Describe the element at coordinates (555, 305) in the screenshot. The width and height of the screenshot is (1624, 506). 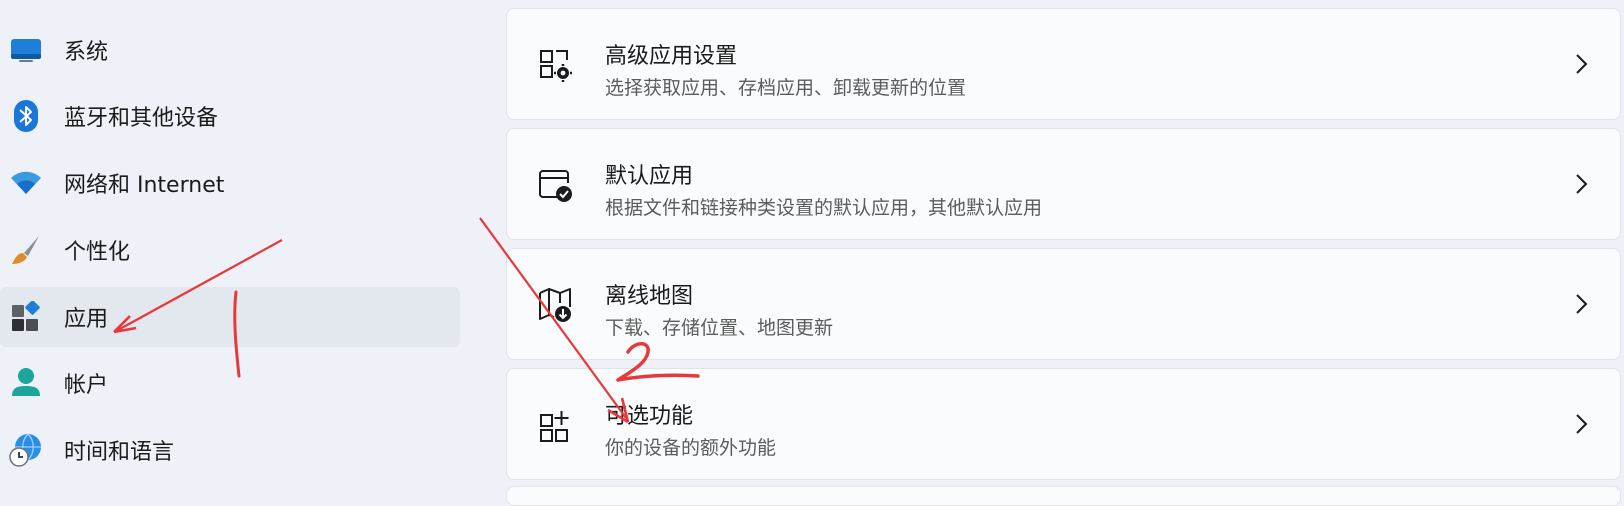
I see `offline-map-icon` at that location.